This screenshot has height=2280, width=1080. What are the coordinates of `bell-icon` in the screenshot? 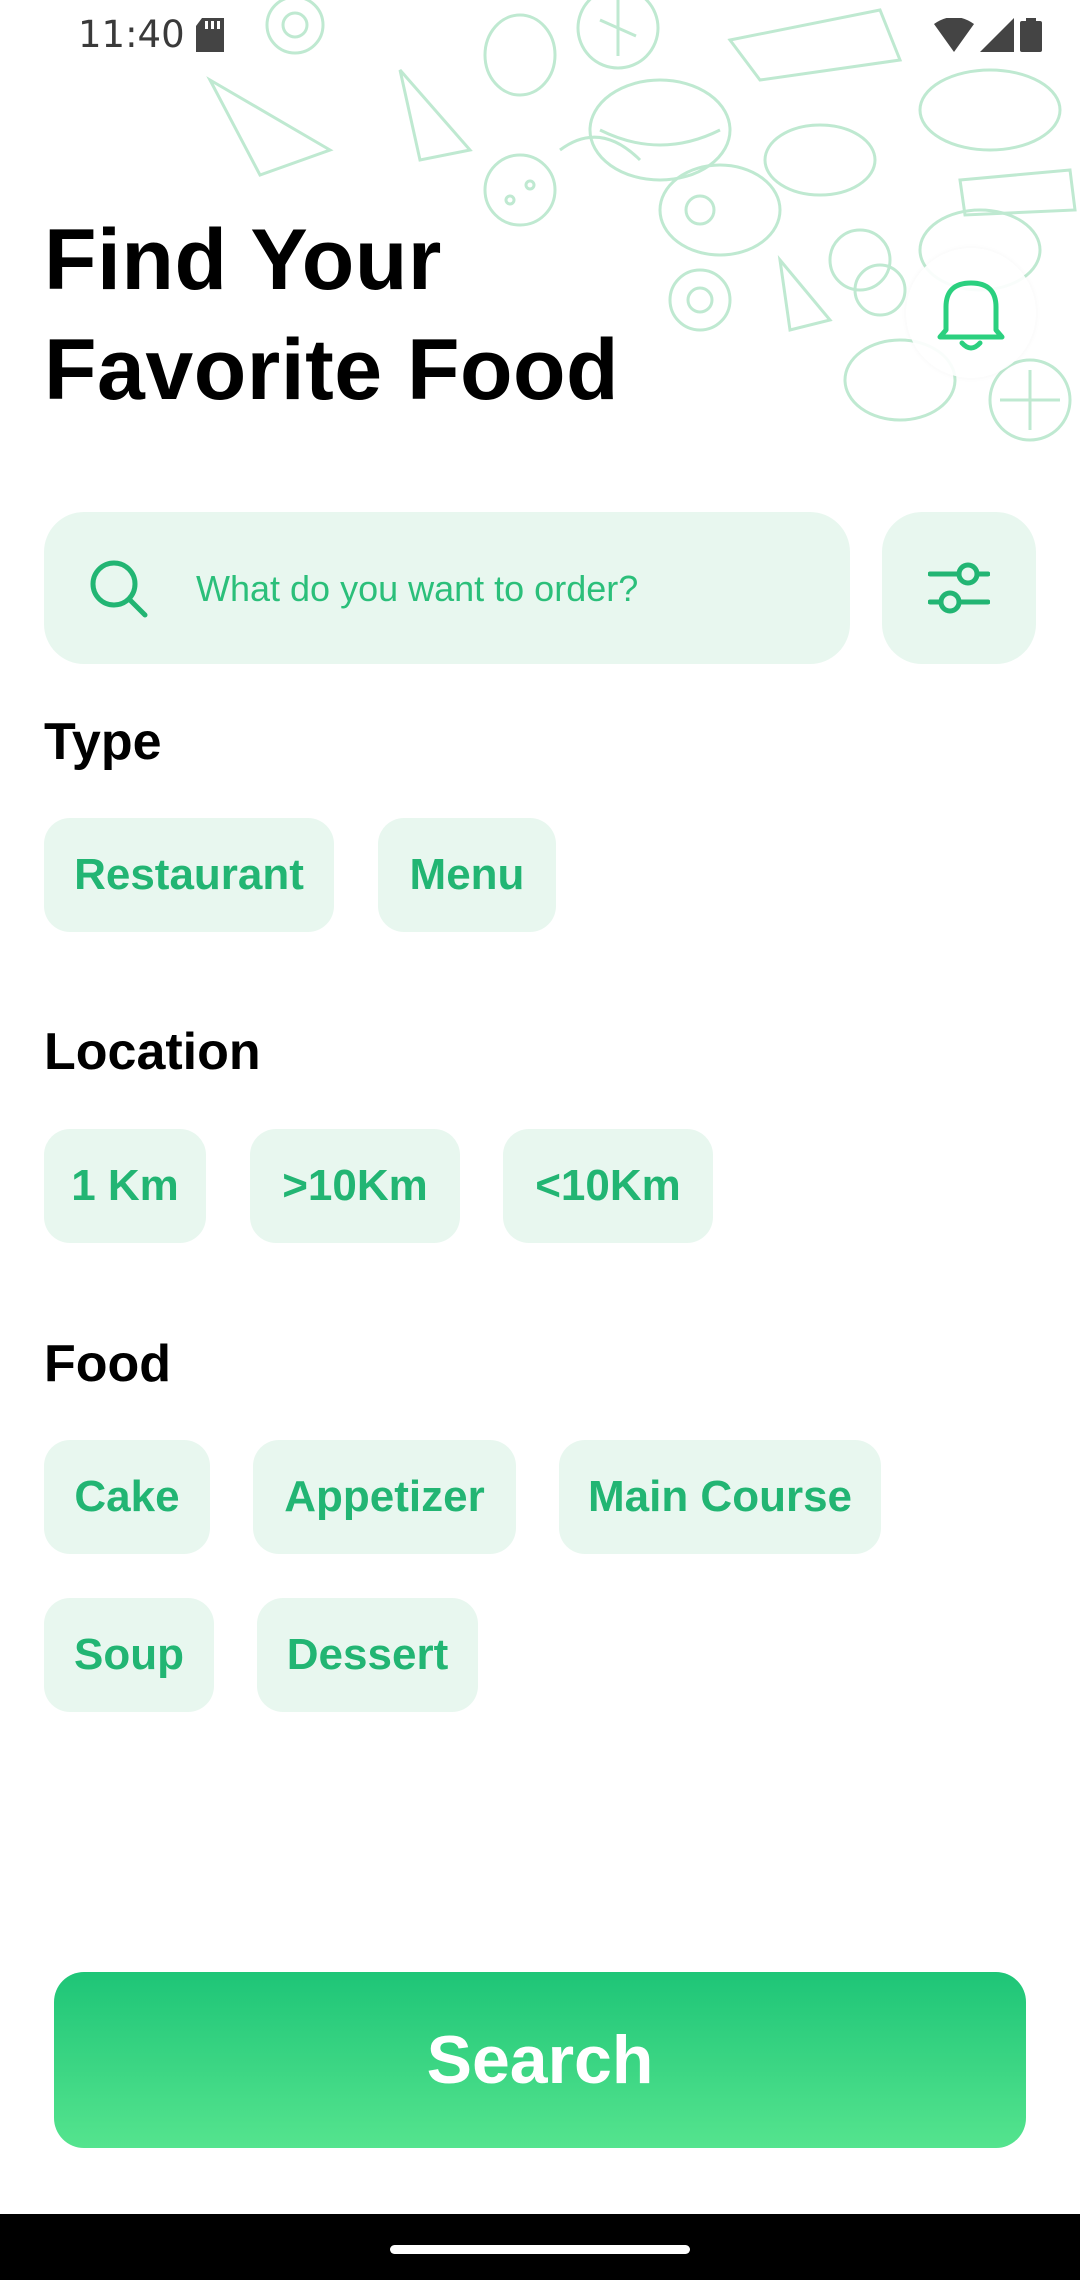 It's located at (971, 315).